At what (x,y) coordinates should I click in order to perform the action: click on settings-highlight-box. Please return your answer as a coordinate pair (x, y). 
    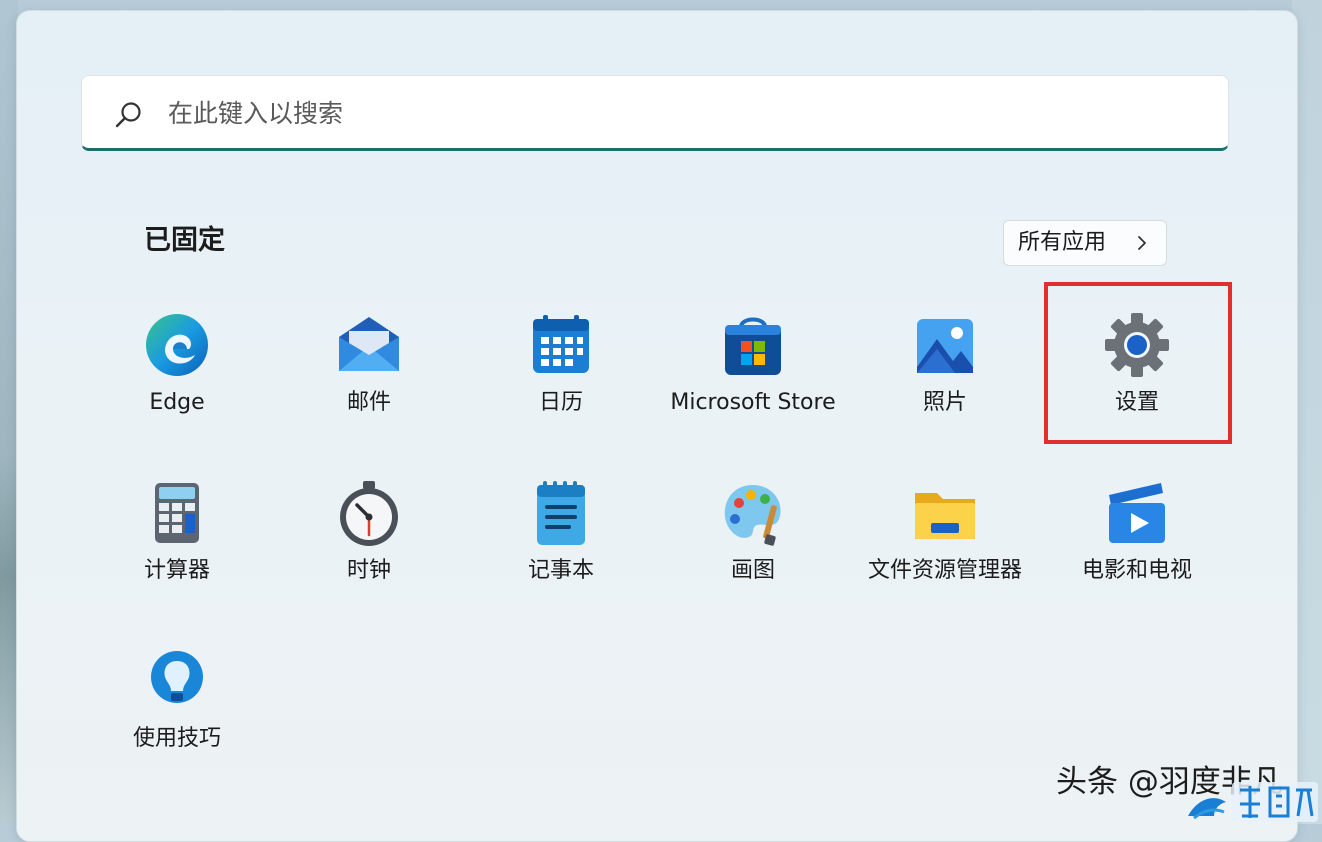
    Looking at the image, I should click on (1138, 363).